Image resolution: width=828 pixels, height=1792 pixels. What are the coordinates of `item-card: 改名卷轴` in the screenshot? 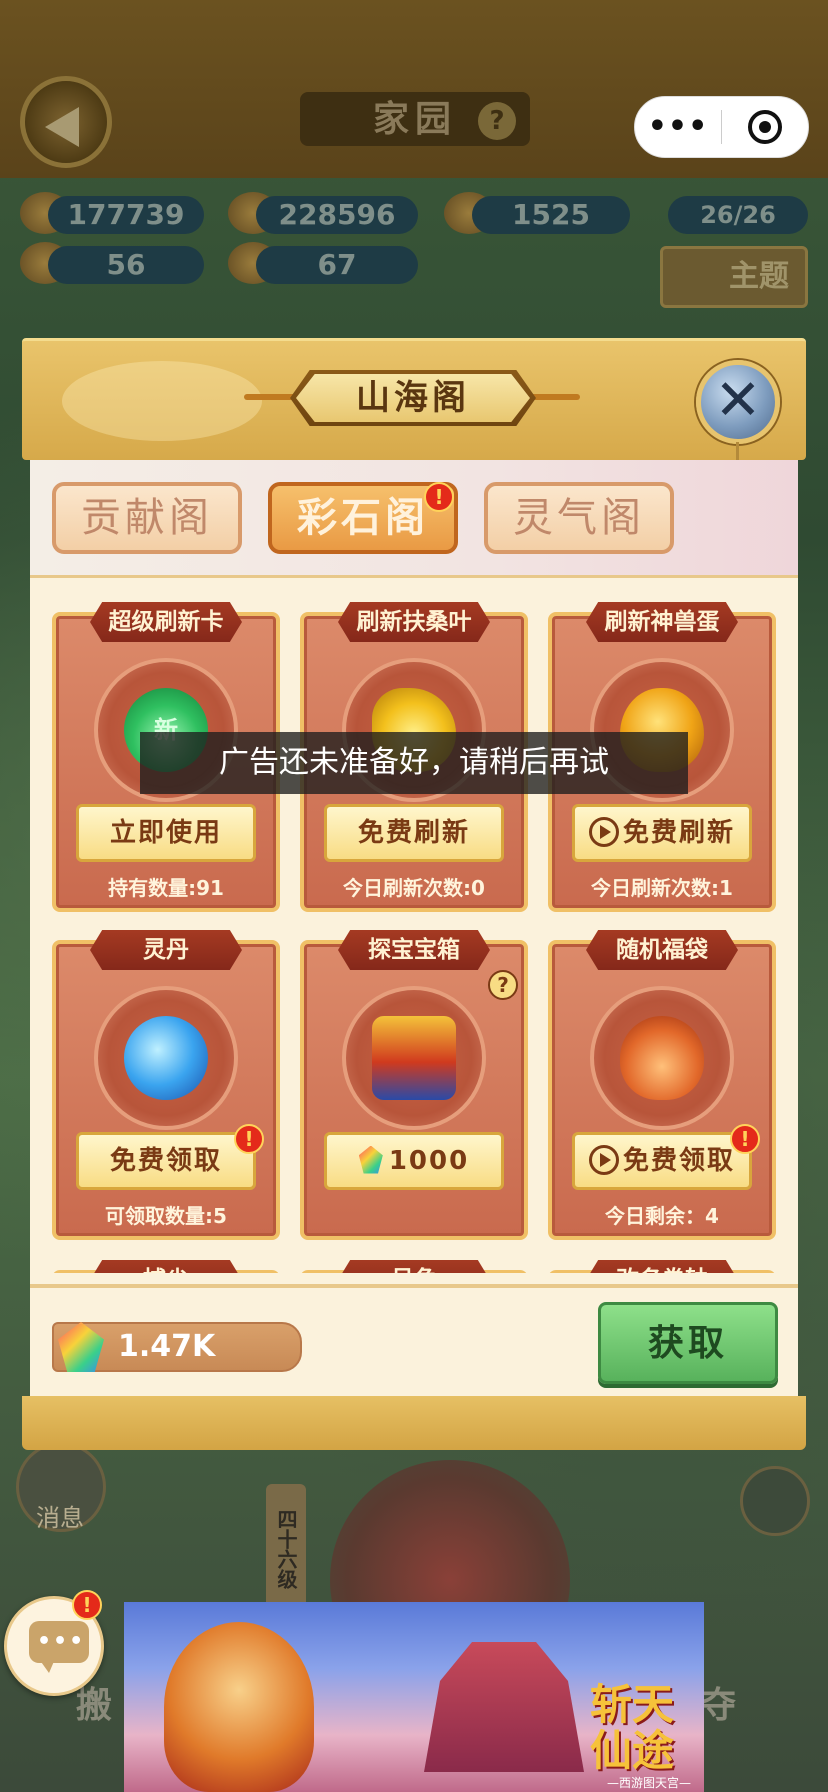 It's located at (662, 1266).